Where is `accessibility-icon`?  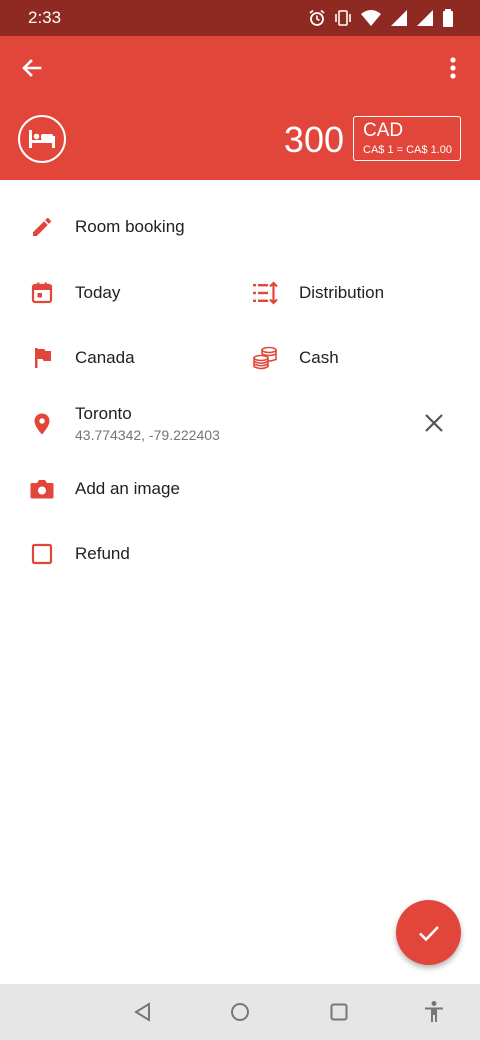 accessibility-icon is located at coordinates (434, 1011).